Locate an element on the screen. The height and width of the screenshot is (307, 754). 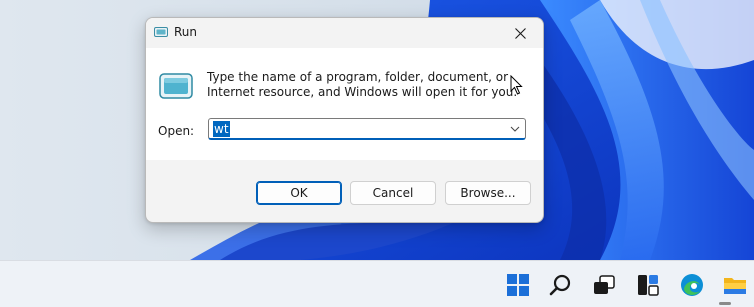
widgets-button is located at coordinates (648, 285).